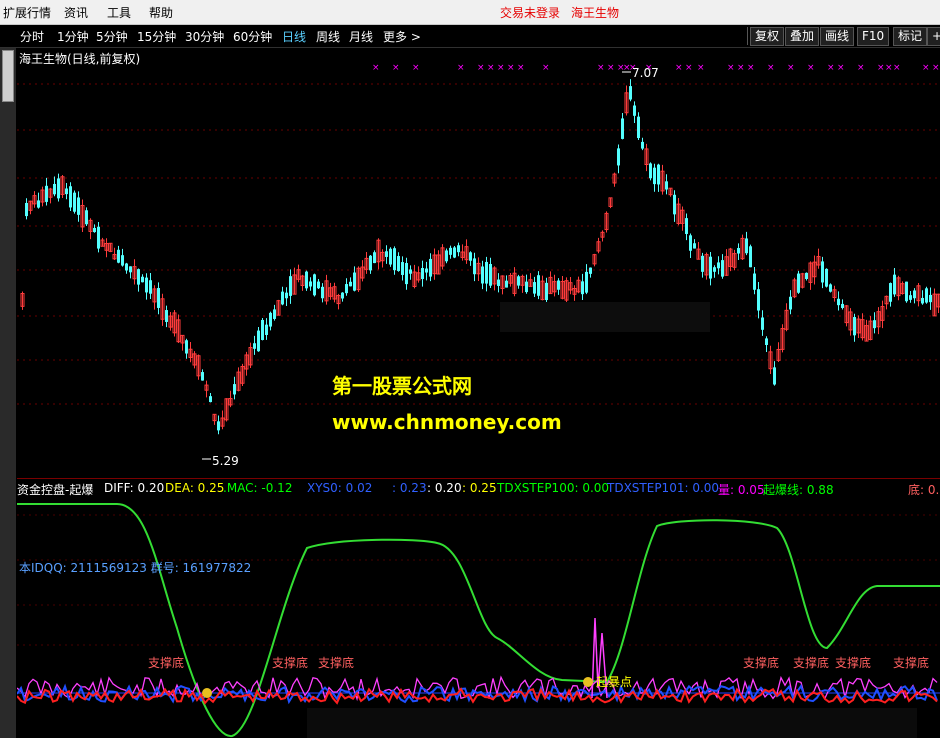 Image resolution: width=940 pixels, height=738 pixels. I want to click on blacked-out-region, so click(605, 317).